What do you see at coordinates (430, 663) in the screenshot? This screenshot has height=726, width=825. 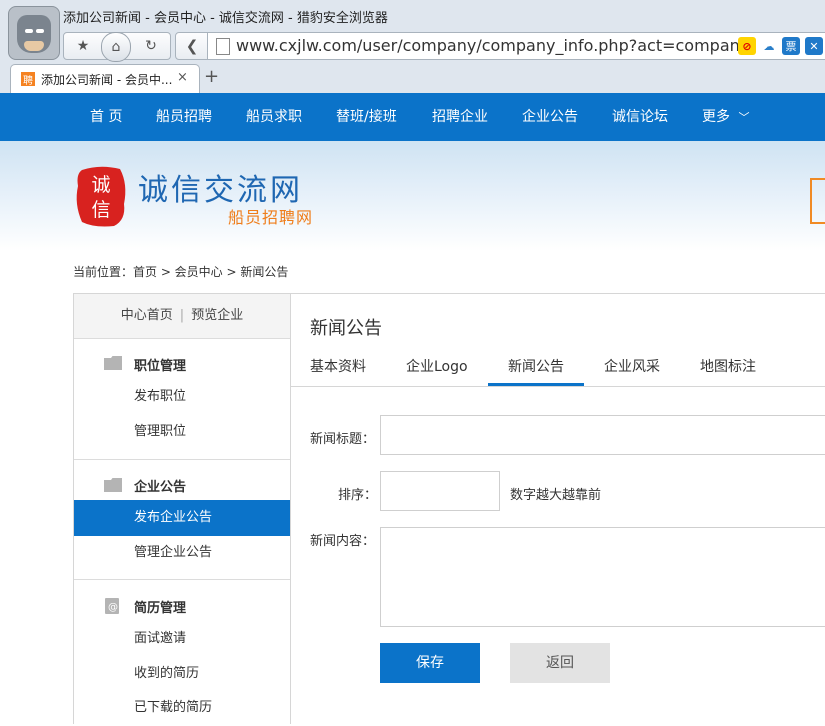 I see `save-button: 保存` at bounding box center [430, 663].